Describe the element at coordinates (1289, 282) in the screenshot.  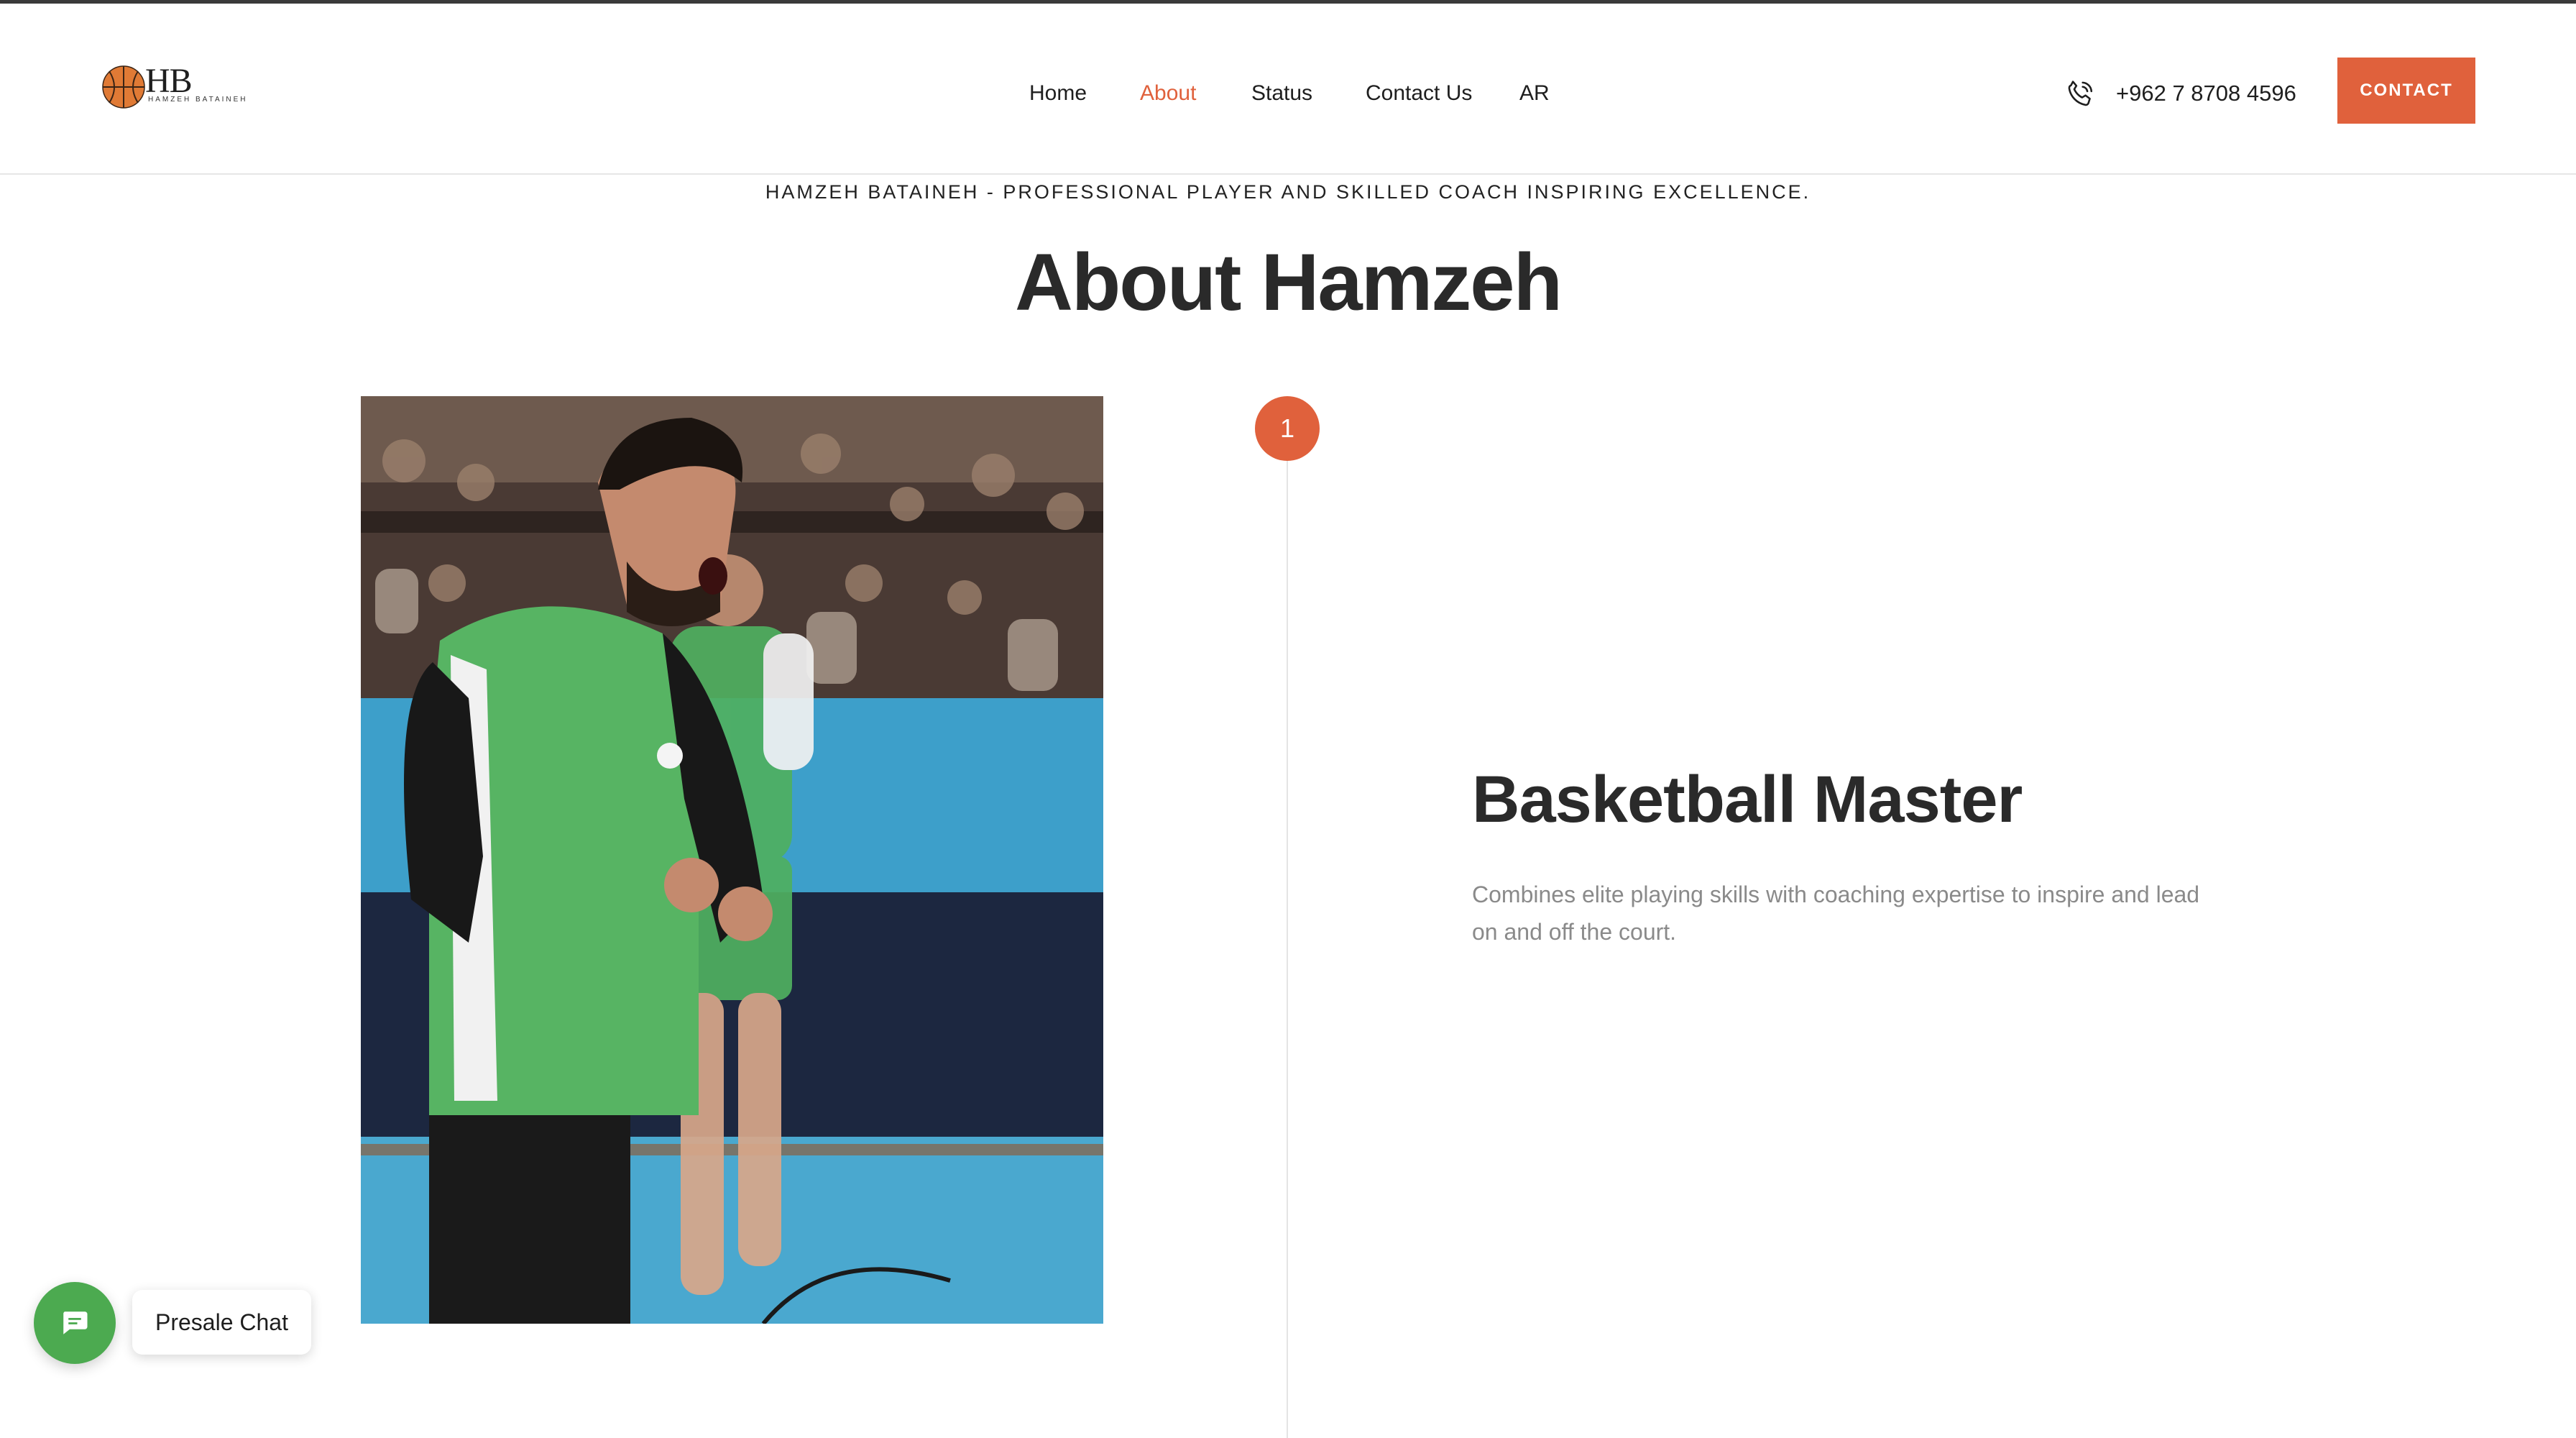
I see `page-title: About Hamzeh` at that location.